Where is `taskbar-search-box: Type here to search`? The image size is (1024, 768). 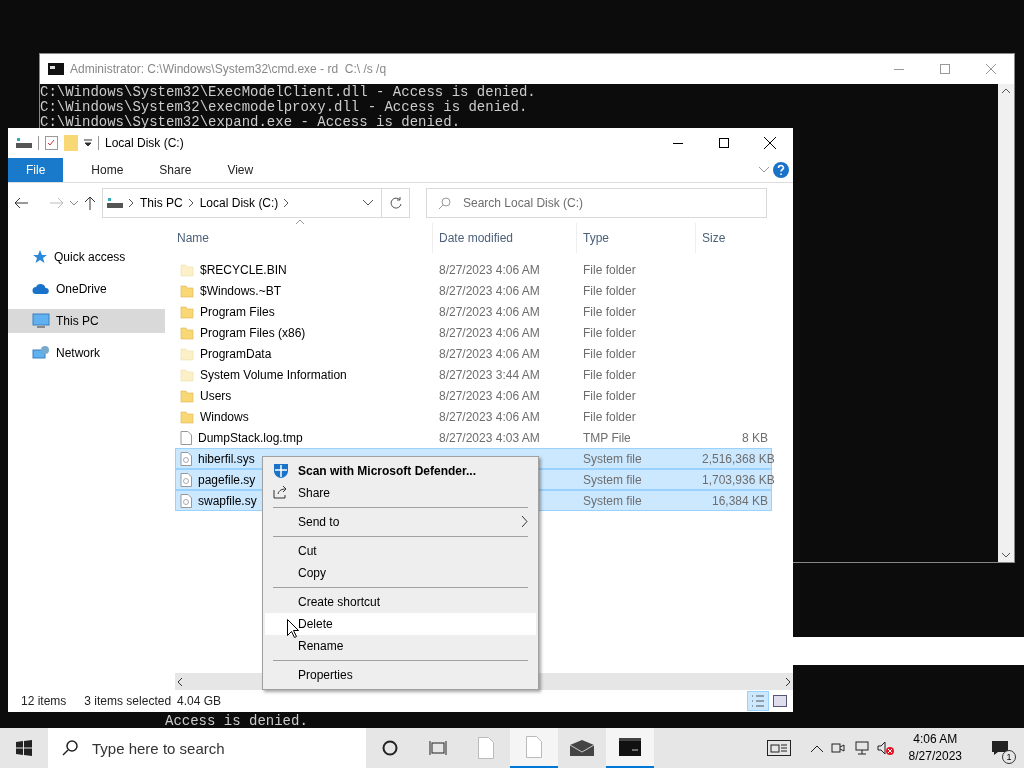 taskbar-search-box: Type here to search is located at coordinates (207, 748).